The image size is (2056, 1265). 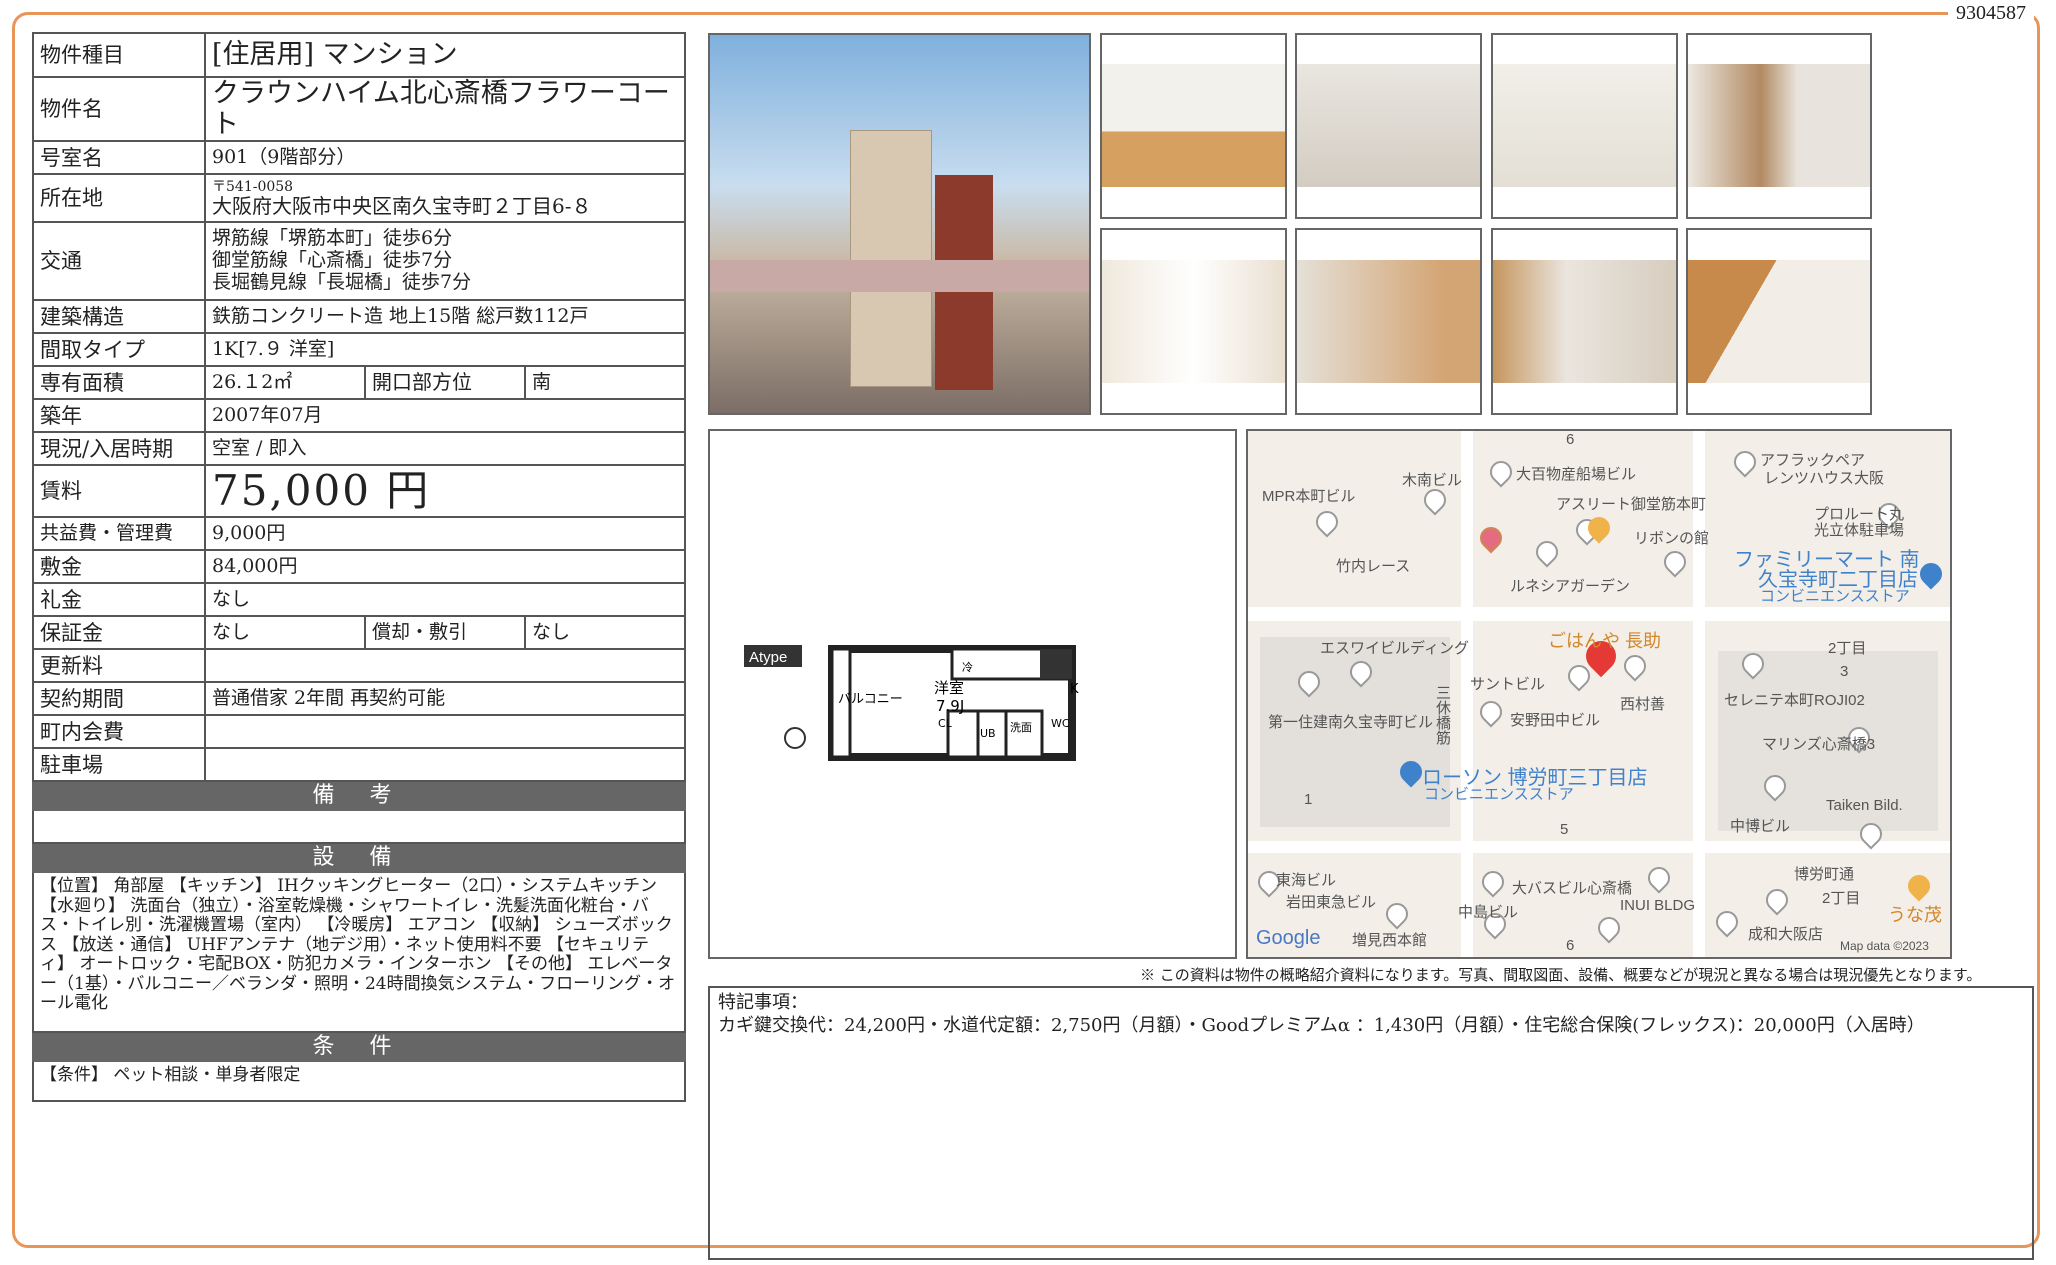 I want to click on town-fee-label: 町内会費, so click(x=119, y=732).